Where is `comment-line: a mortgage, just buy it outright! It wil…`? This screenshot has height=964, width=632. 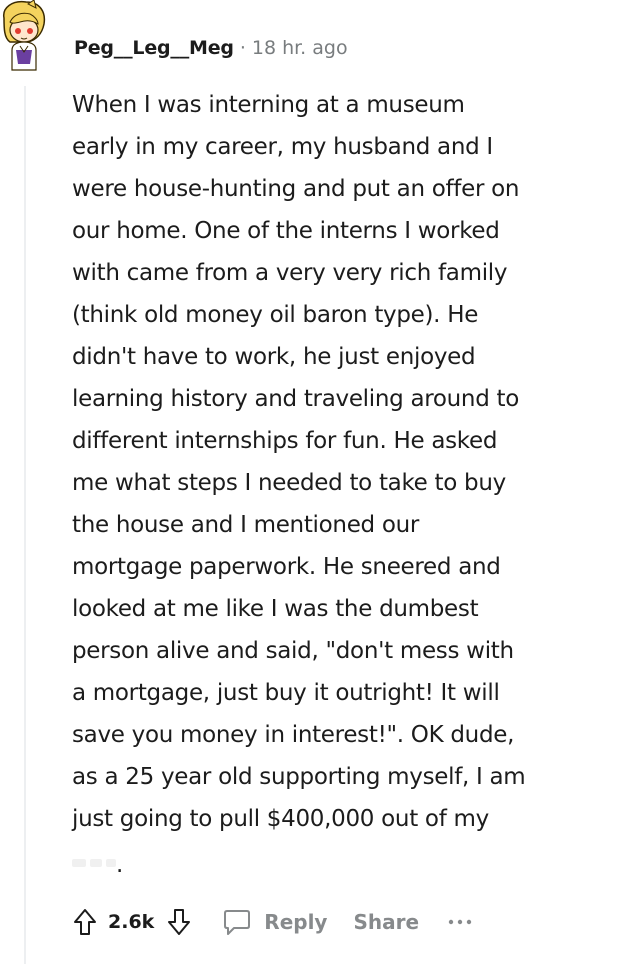 comment-line: a mortgage, just buy it outright! It wil… is located at coordinates (286, 693).